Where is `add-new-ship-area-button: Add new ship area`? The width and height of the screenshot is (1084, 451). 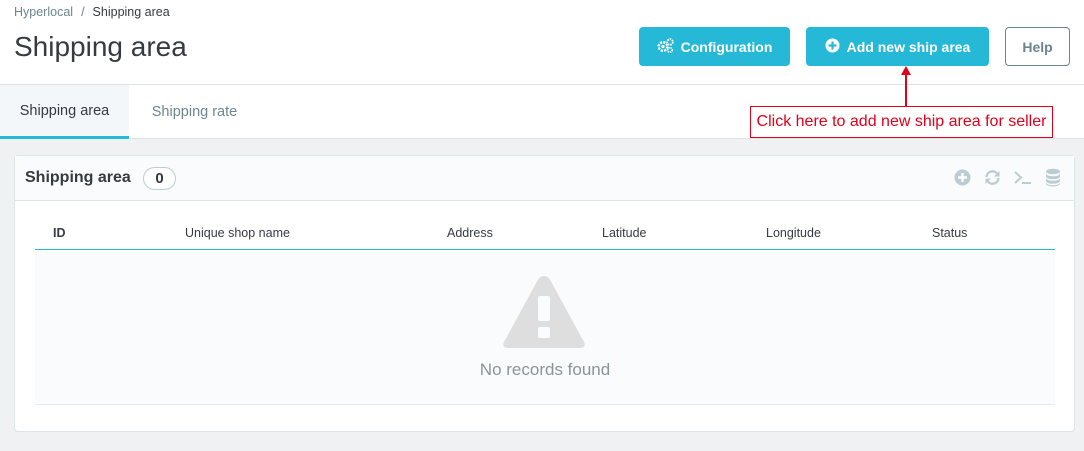 add-new-ship-area-button: Add new ship area is located at coordinates (897, 46).